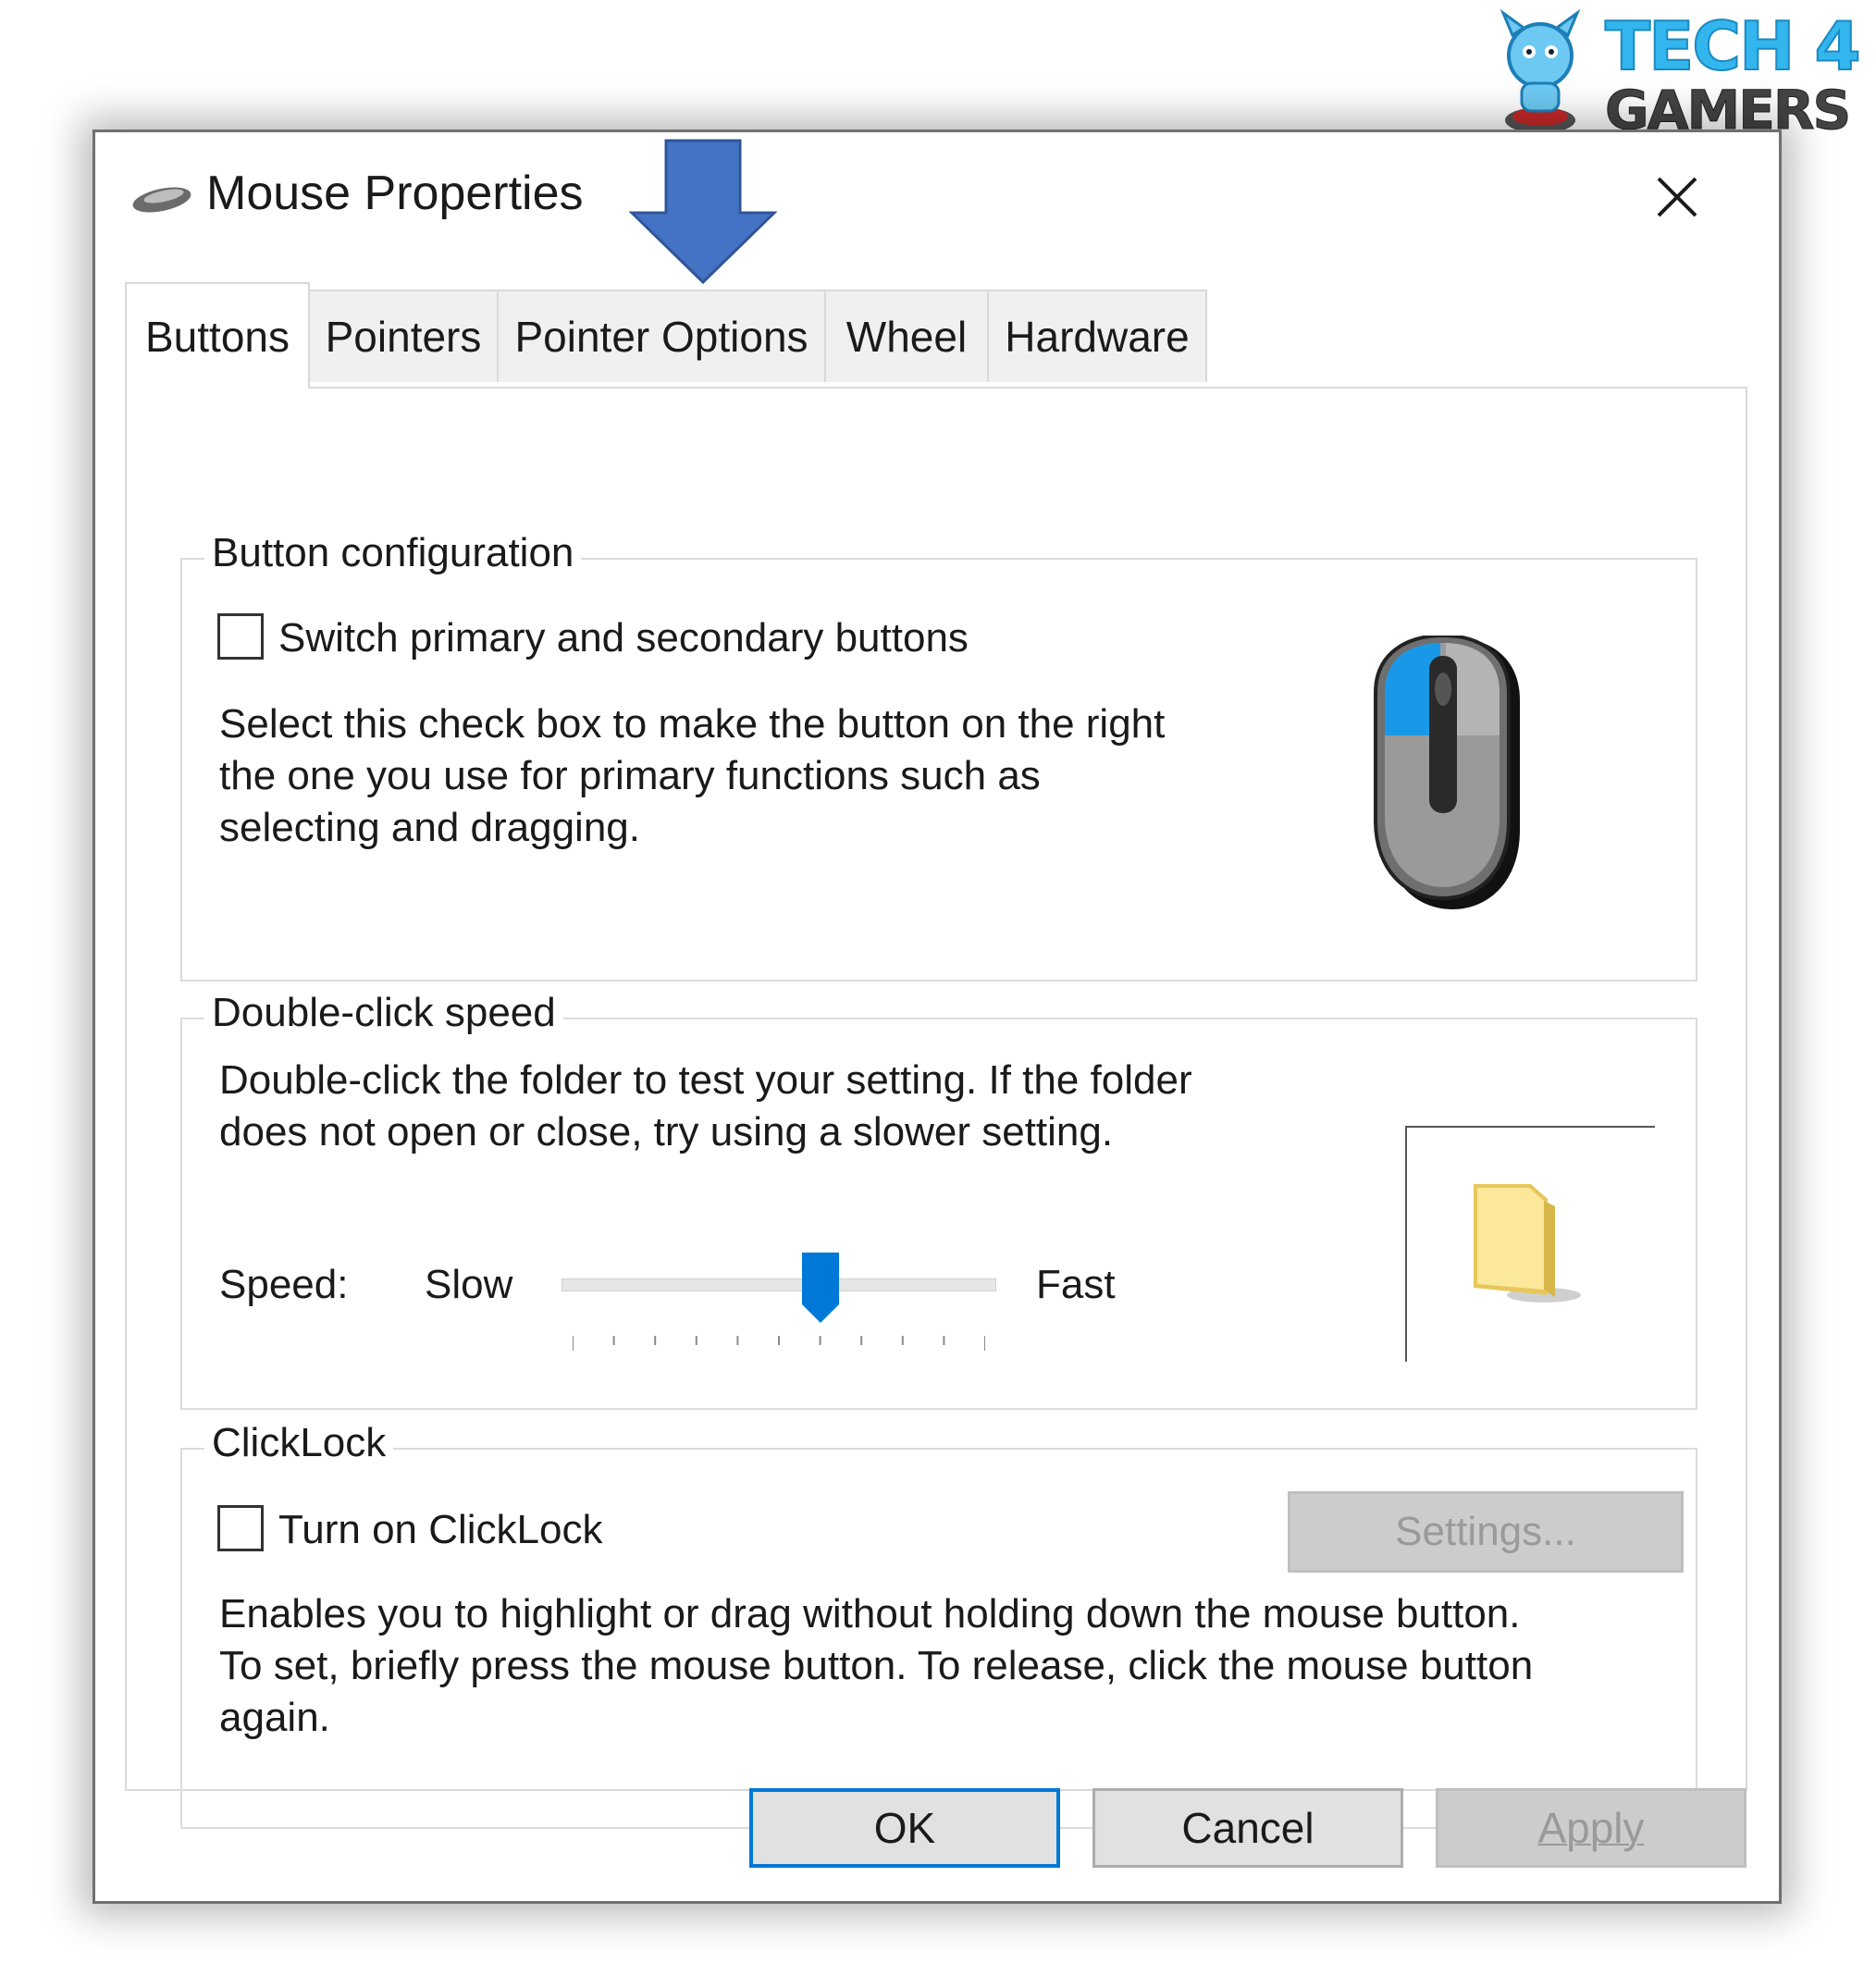 This screenshot has width=1876, height=1988. I want to click on double-click-test-area, so click(1530, 1244).